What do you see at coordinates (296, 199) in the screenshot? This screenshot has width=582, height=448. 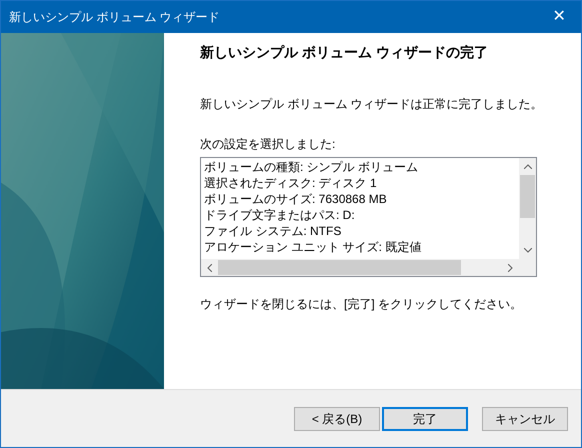 I see `settings-line: ボリュームのサイズ: 7630868 MB` at bounding box center [296, 199].